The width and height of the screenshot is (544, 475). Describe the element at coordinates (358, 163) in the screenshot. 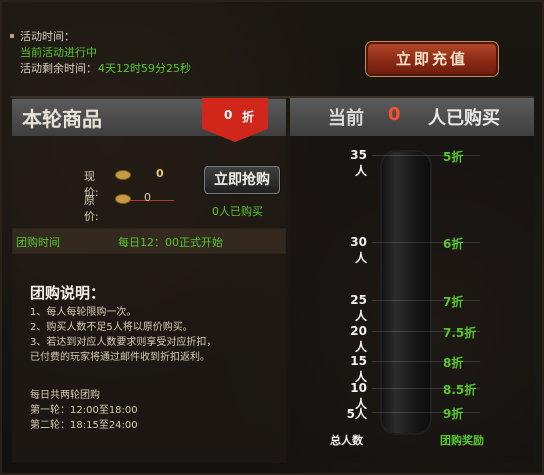

I see `tier-people: 35人` at that location.